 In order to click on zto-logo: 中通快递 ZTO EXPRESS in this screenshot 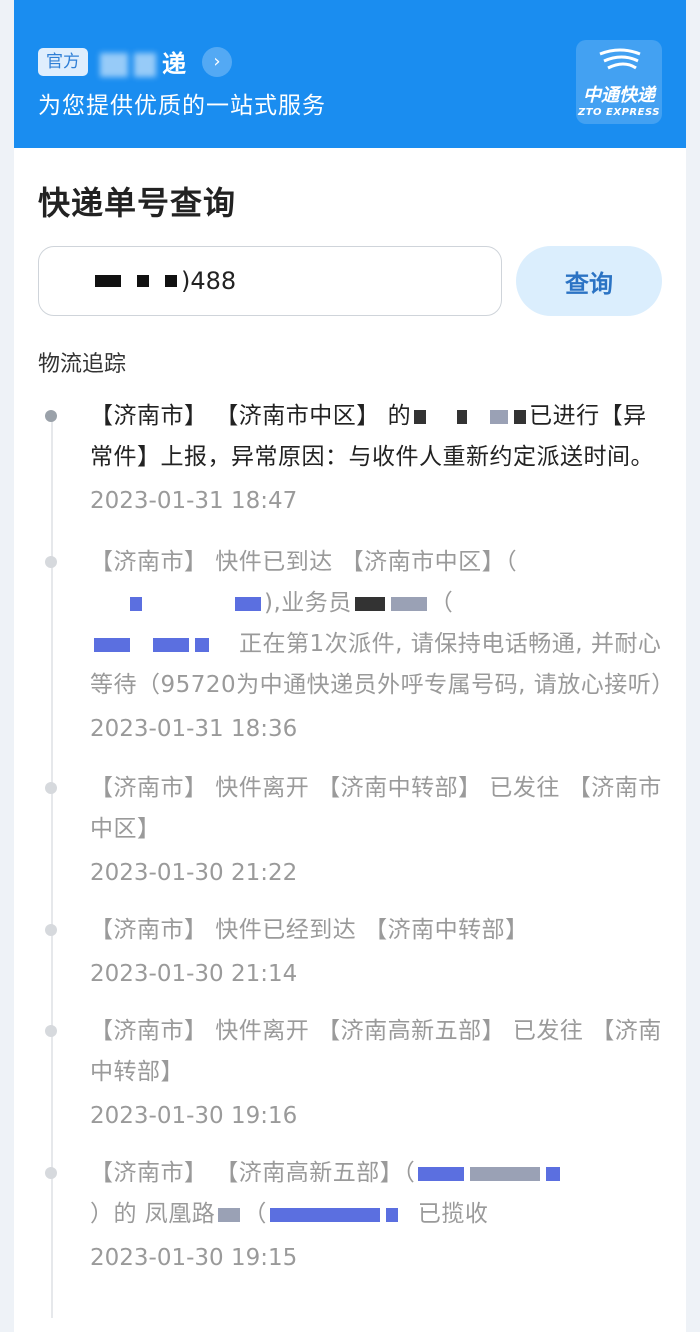, I will do `click(619, 82)`.